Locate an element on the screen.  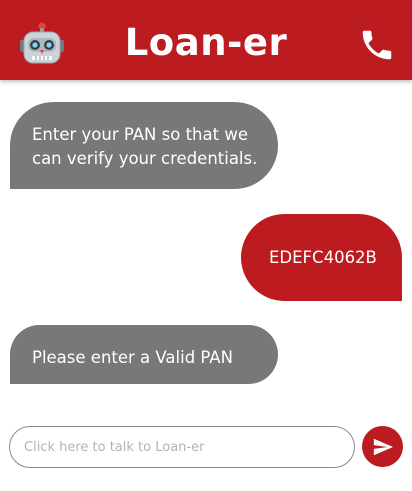
send-icon is located at coordinates (383, 447).